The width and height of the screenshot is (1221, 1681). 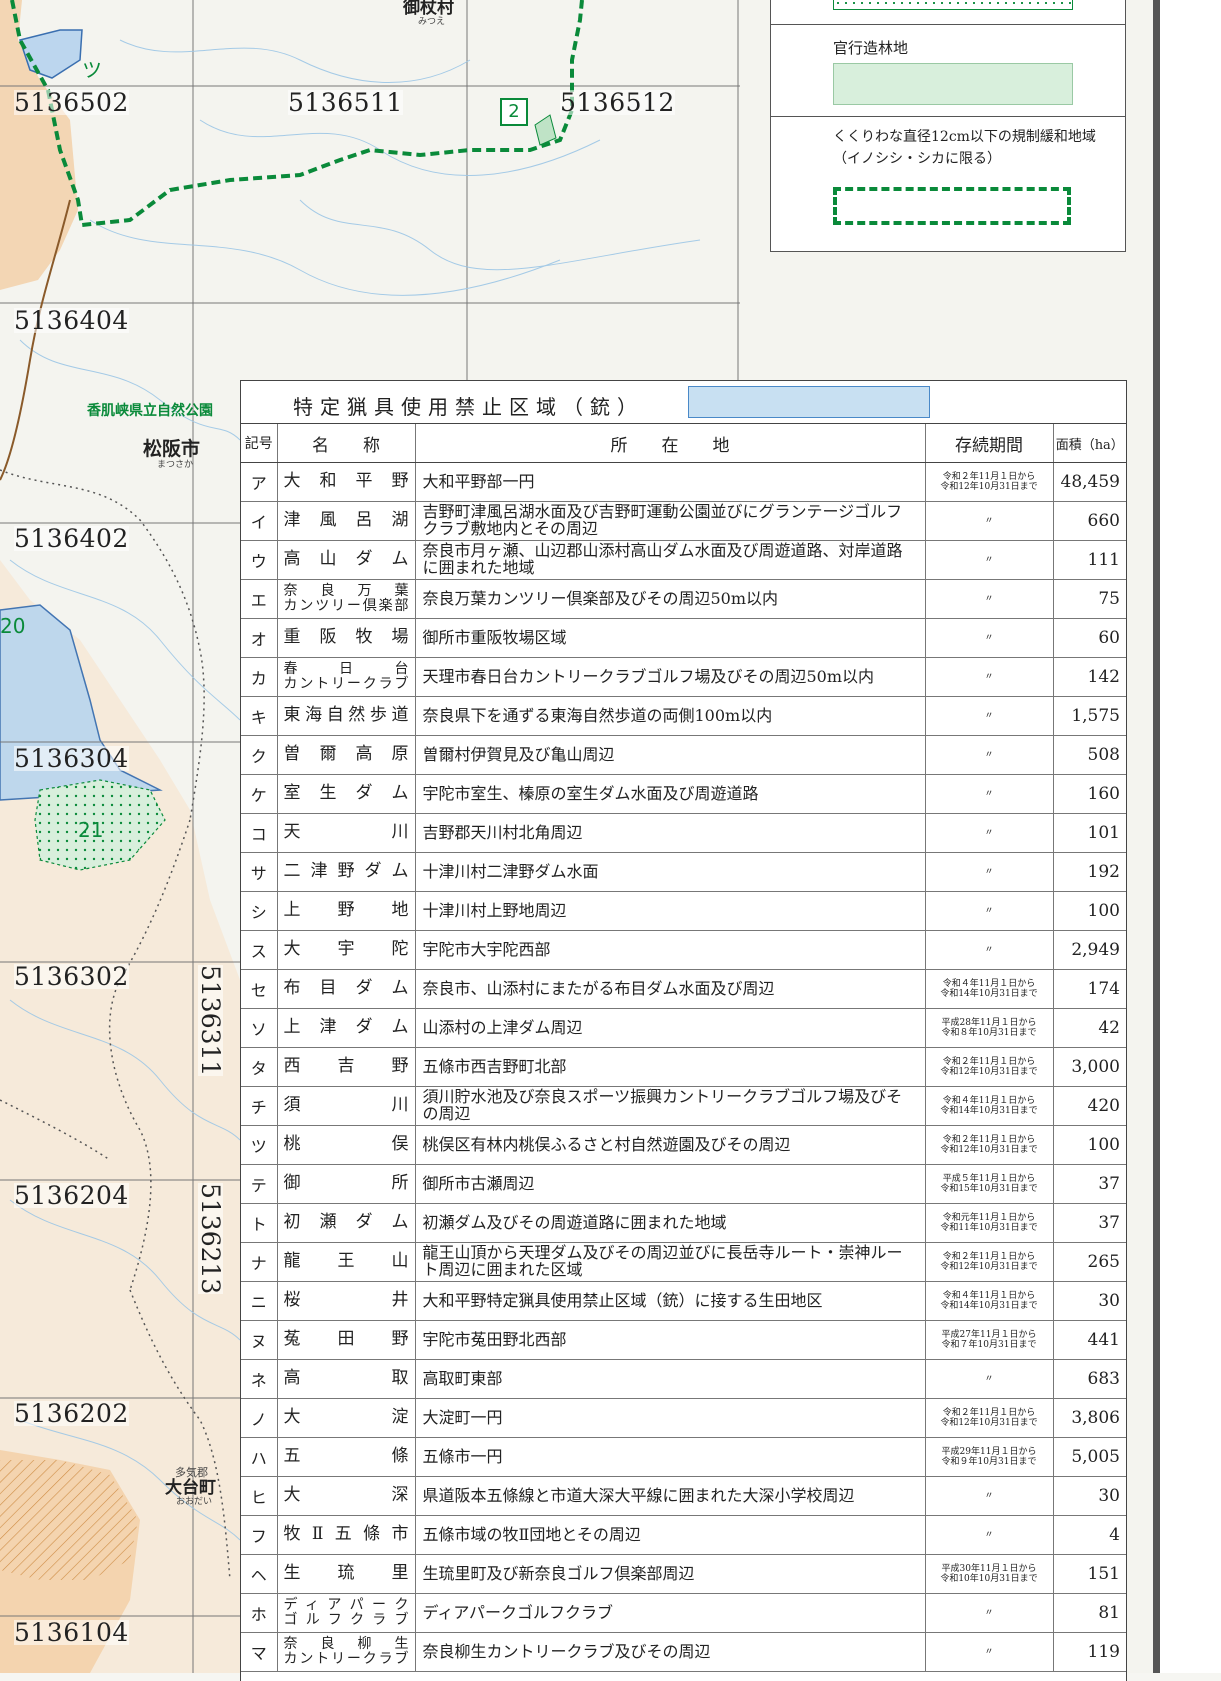 What do you see at coordinates (670, 1028) in the screenshot?
I see `cell-location: 山添村の上津ダム周辺` at bounding box center [670, 1028].